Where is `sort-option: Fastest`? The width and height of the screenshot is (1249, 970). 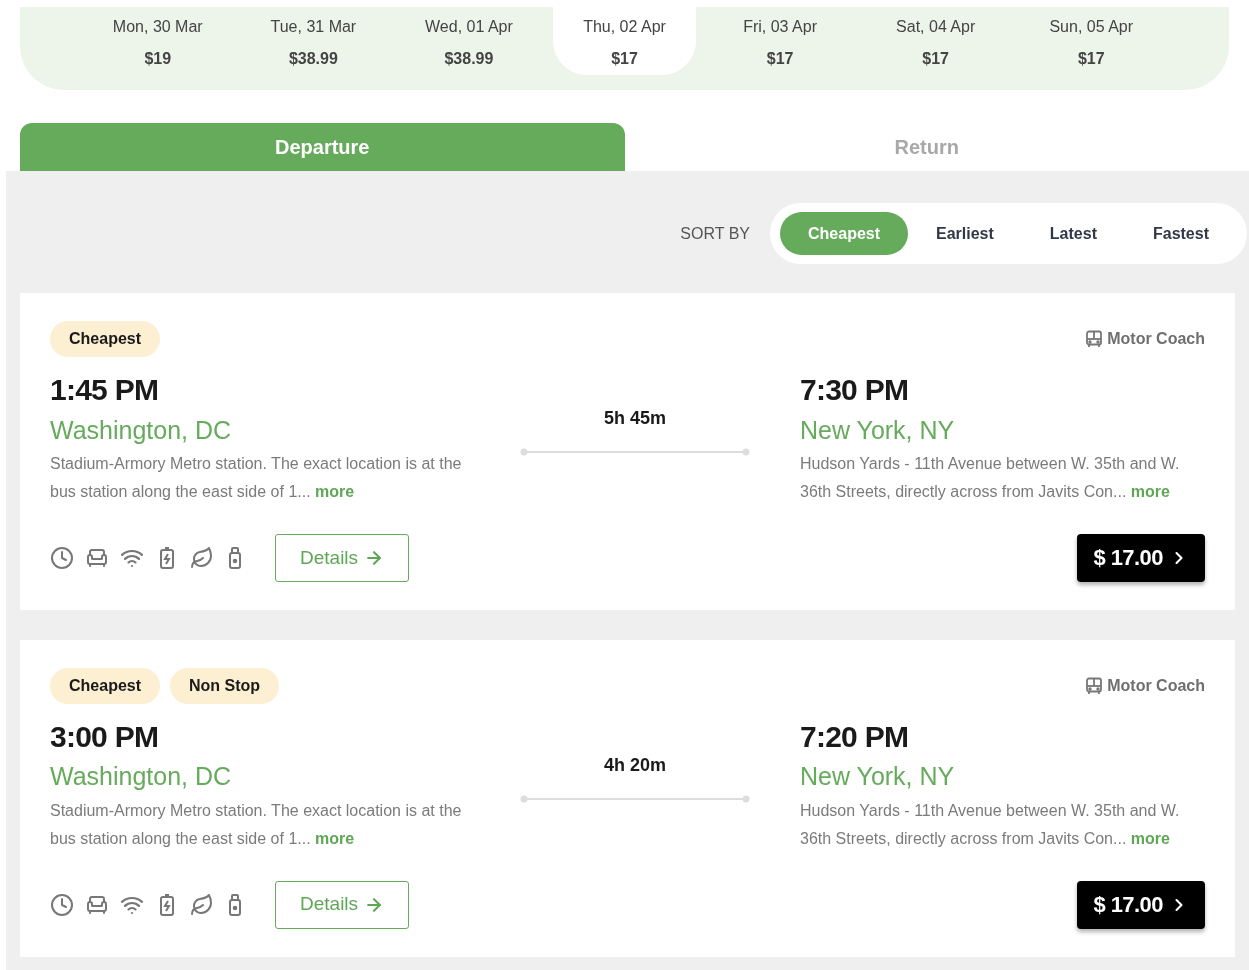
sort-option: Fastest is located at coordinates (1180, 233).